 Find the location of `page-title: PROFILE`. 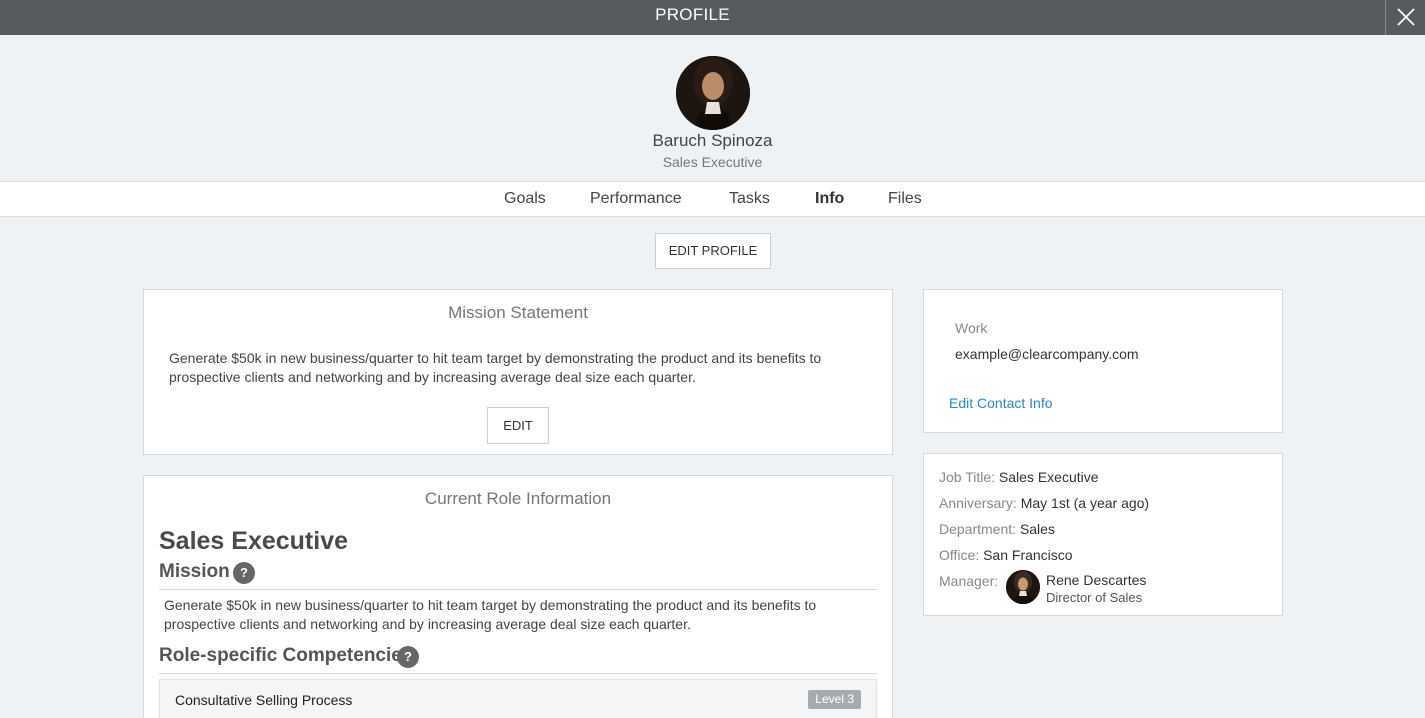

page-title: PROFILE is located at coordinates (692, 14).